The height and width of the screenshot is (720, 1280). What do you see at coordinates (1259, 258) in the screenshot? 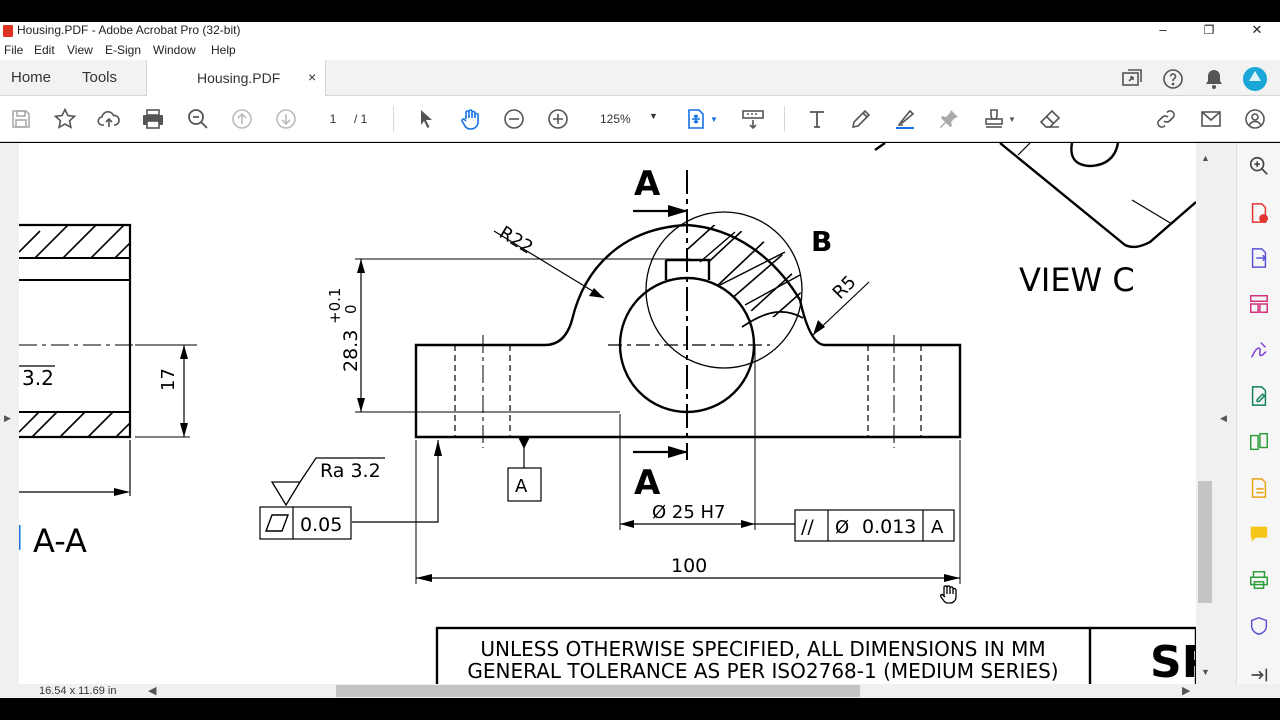
I see `export-pdf-icon` at bounding box center [1259, 258].